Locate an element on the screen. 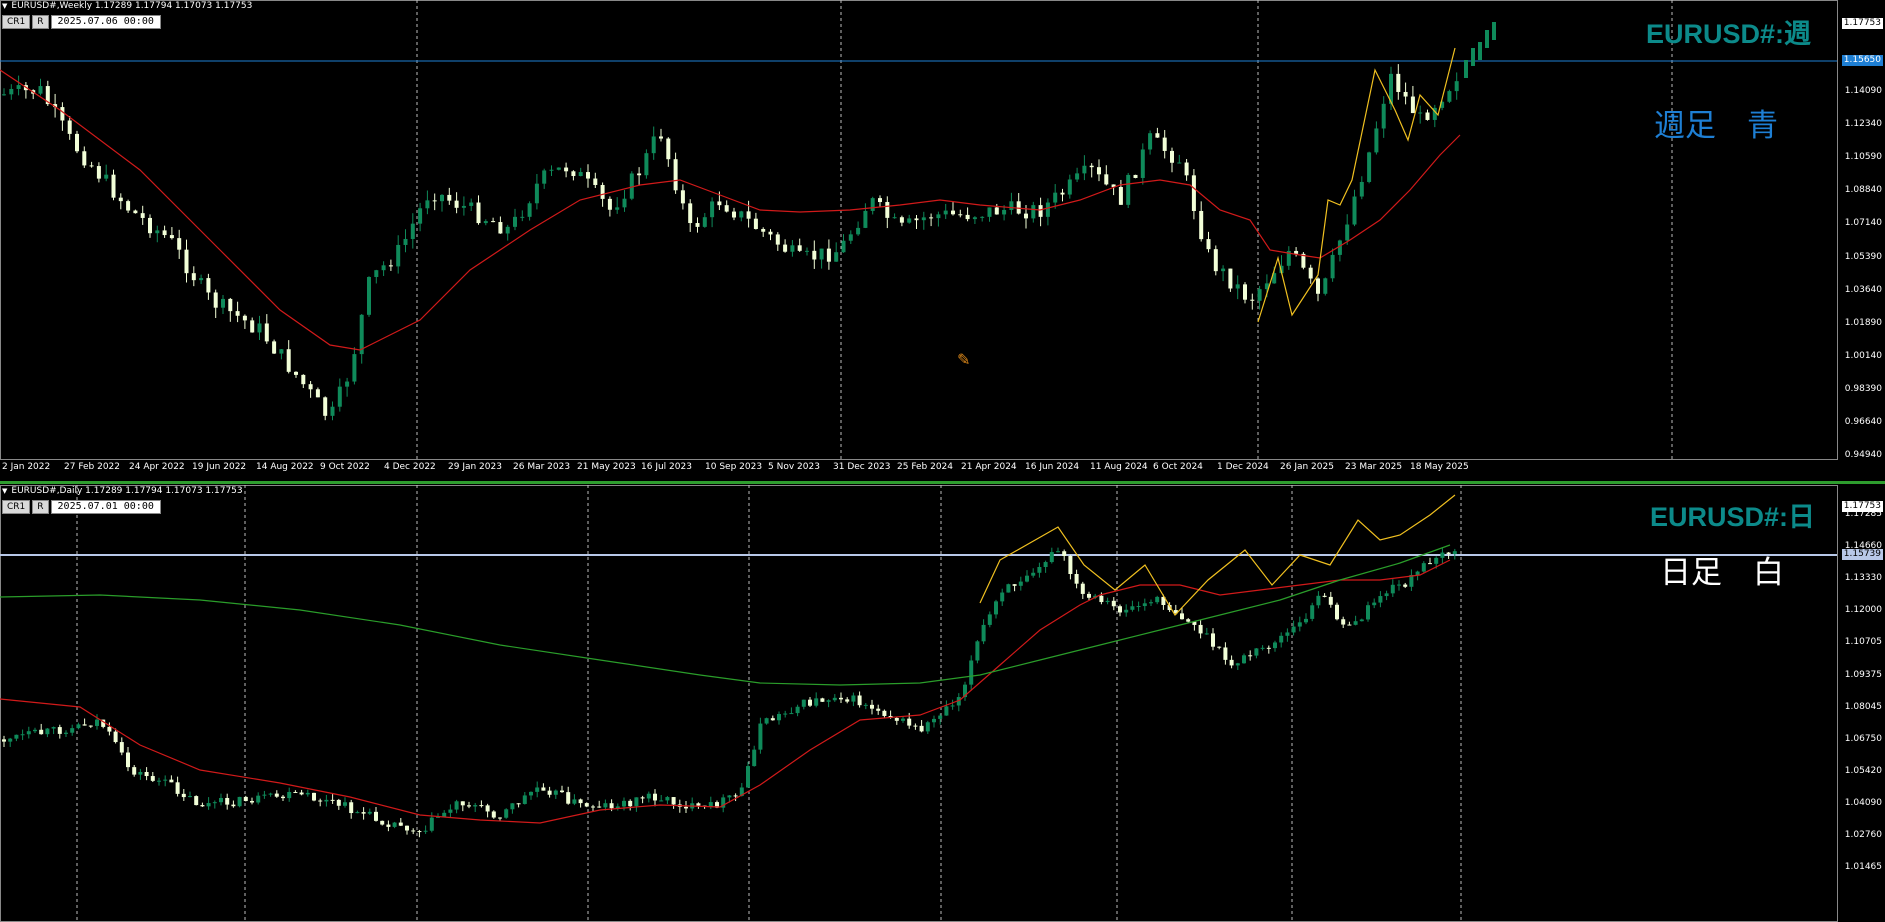 The height and width of the screenshot is (922, 1885). weekly-time-tick: 11 Aug 2024 is located at coordinates (1119, 467).